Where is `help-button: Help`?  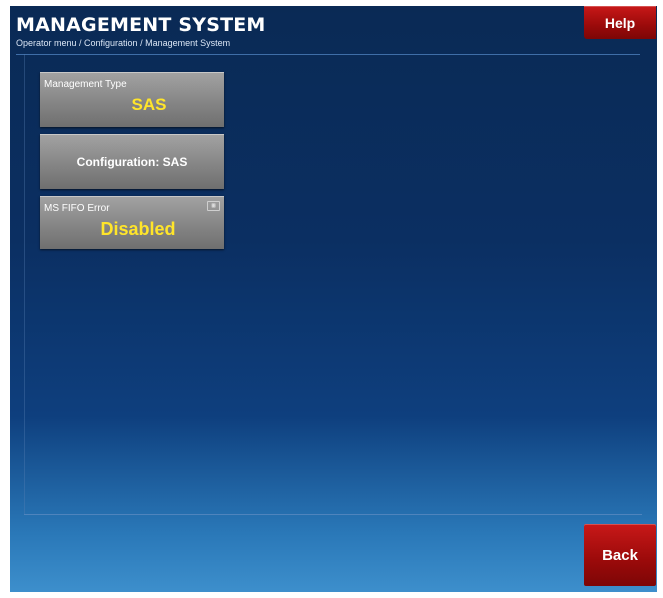
help-button: Help is located at coordinates (620, 22).